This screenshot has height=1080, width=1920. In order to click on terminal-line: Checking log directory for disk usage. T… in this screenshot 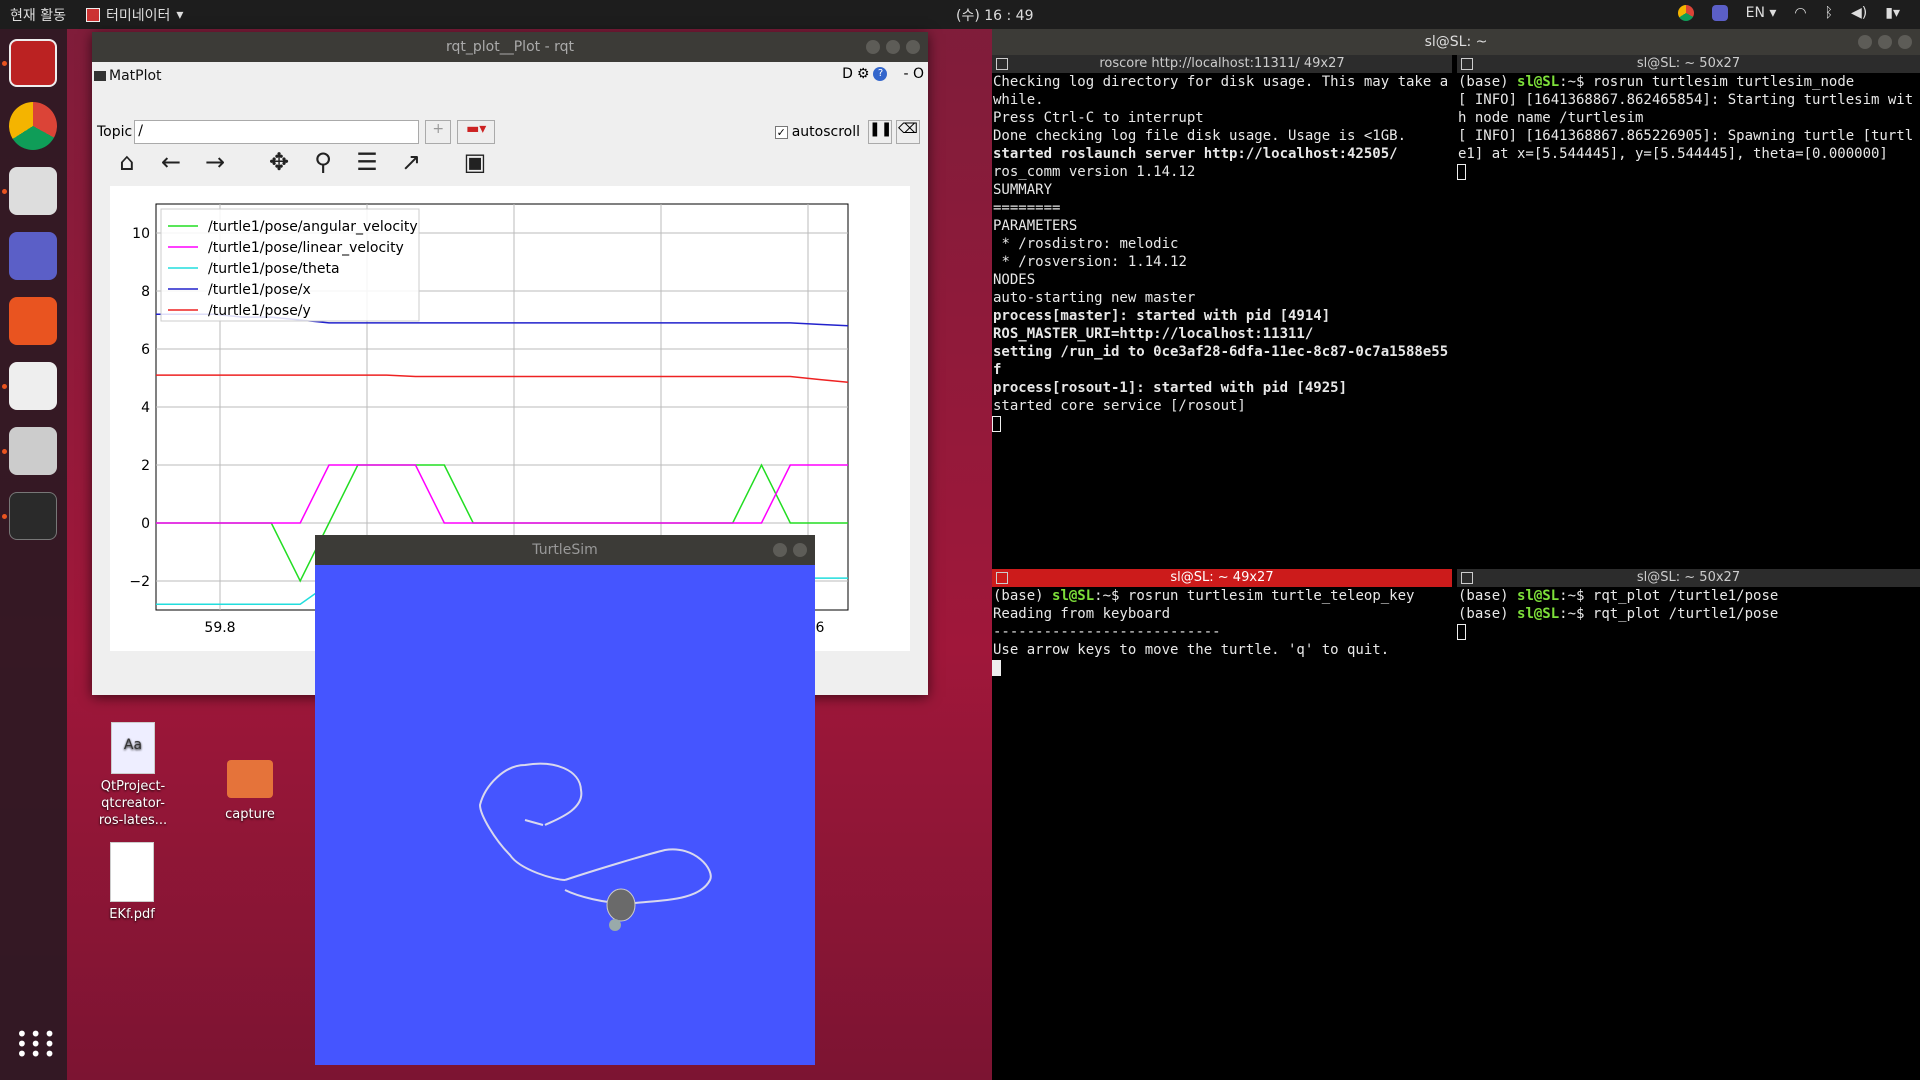, I will do `click(1221, 91)`.